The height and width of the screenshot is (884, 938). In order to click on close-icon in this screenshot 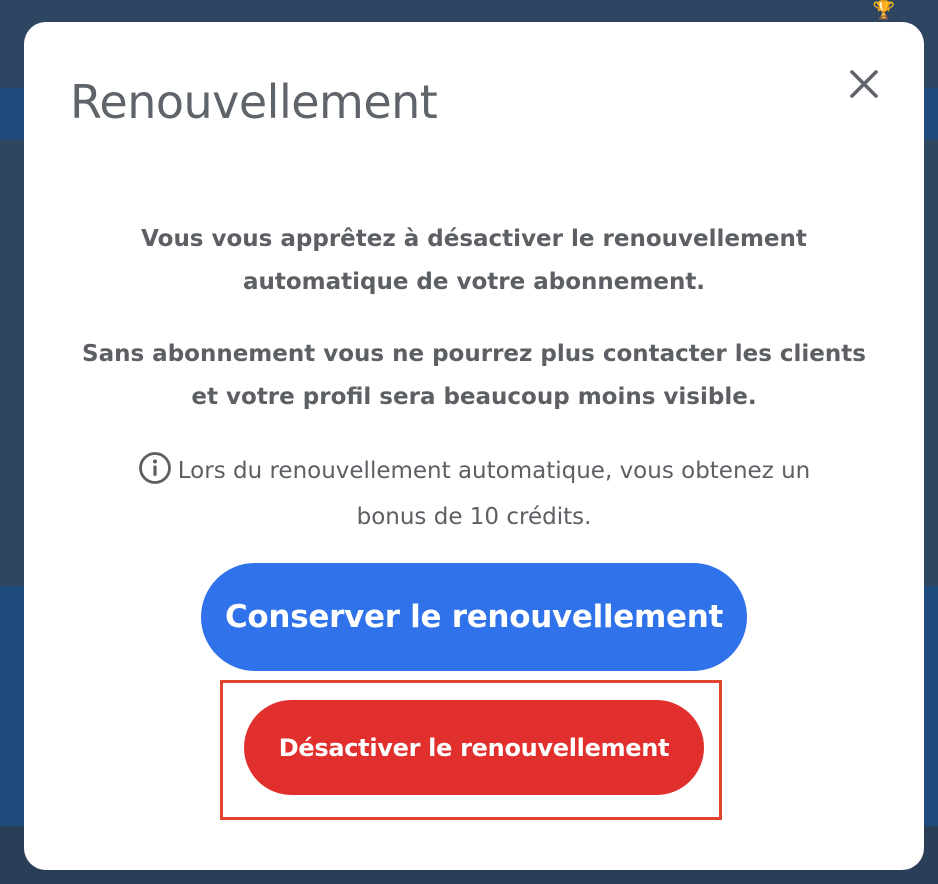, I will do `click(864, 84)`.